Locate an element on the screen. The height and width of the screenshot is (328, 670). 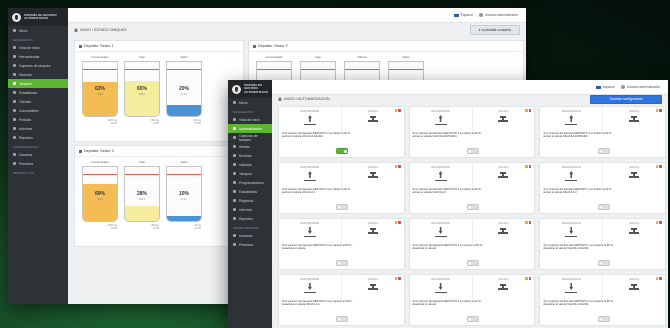
sidebar-item: Consumibles is located at coordinates (38, 110).